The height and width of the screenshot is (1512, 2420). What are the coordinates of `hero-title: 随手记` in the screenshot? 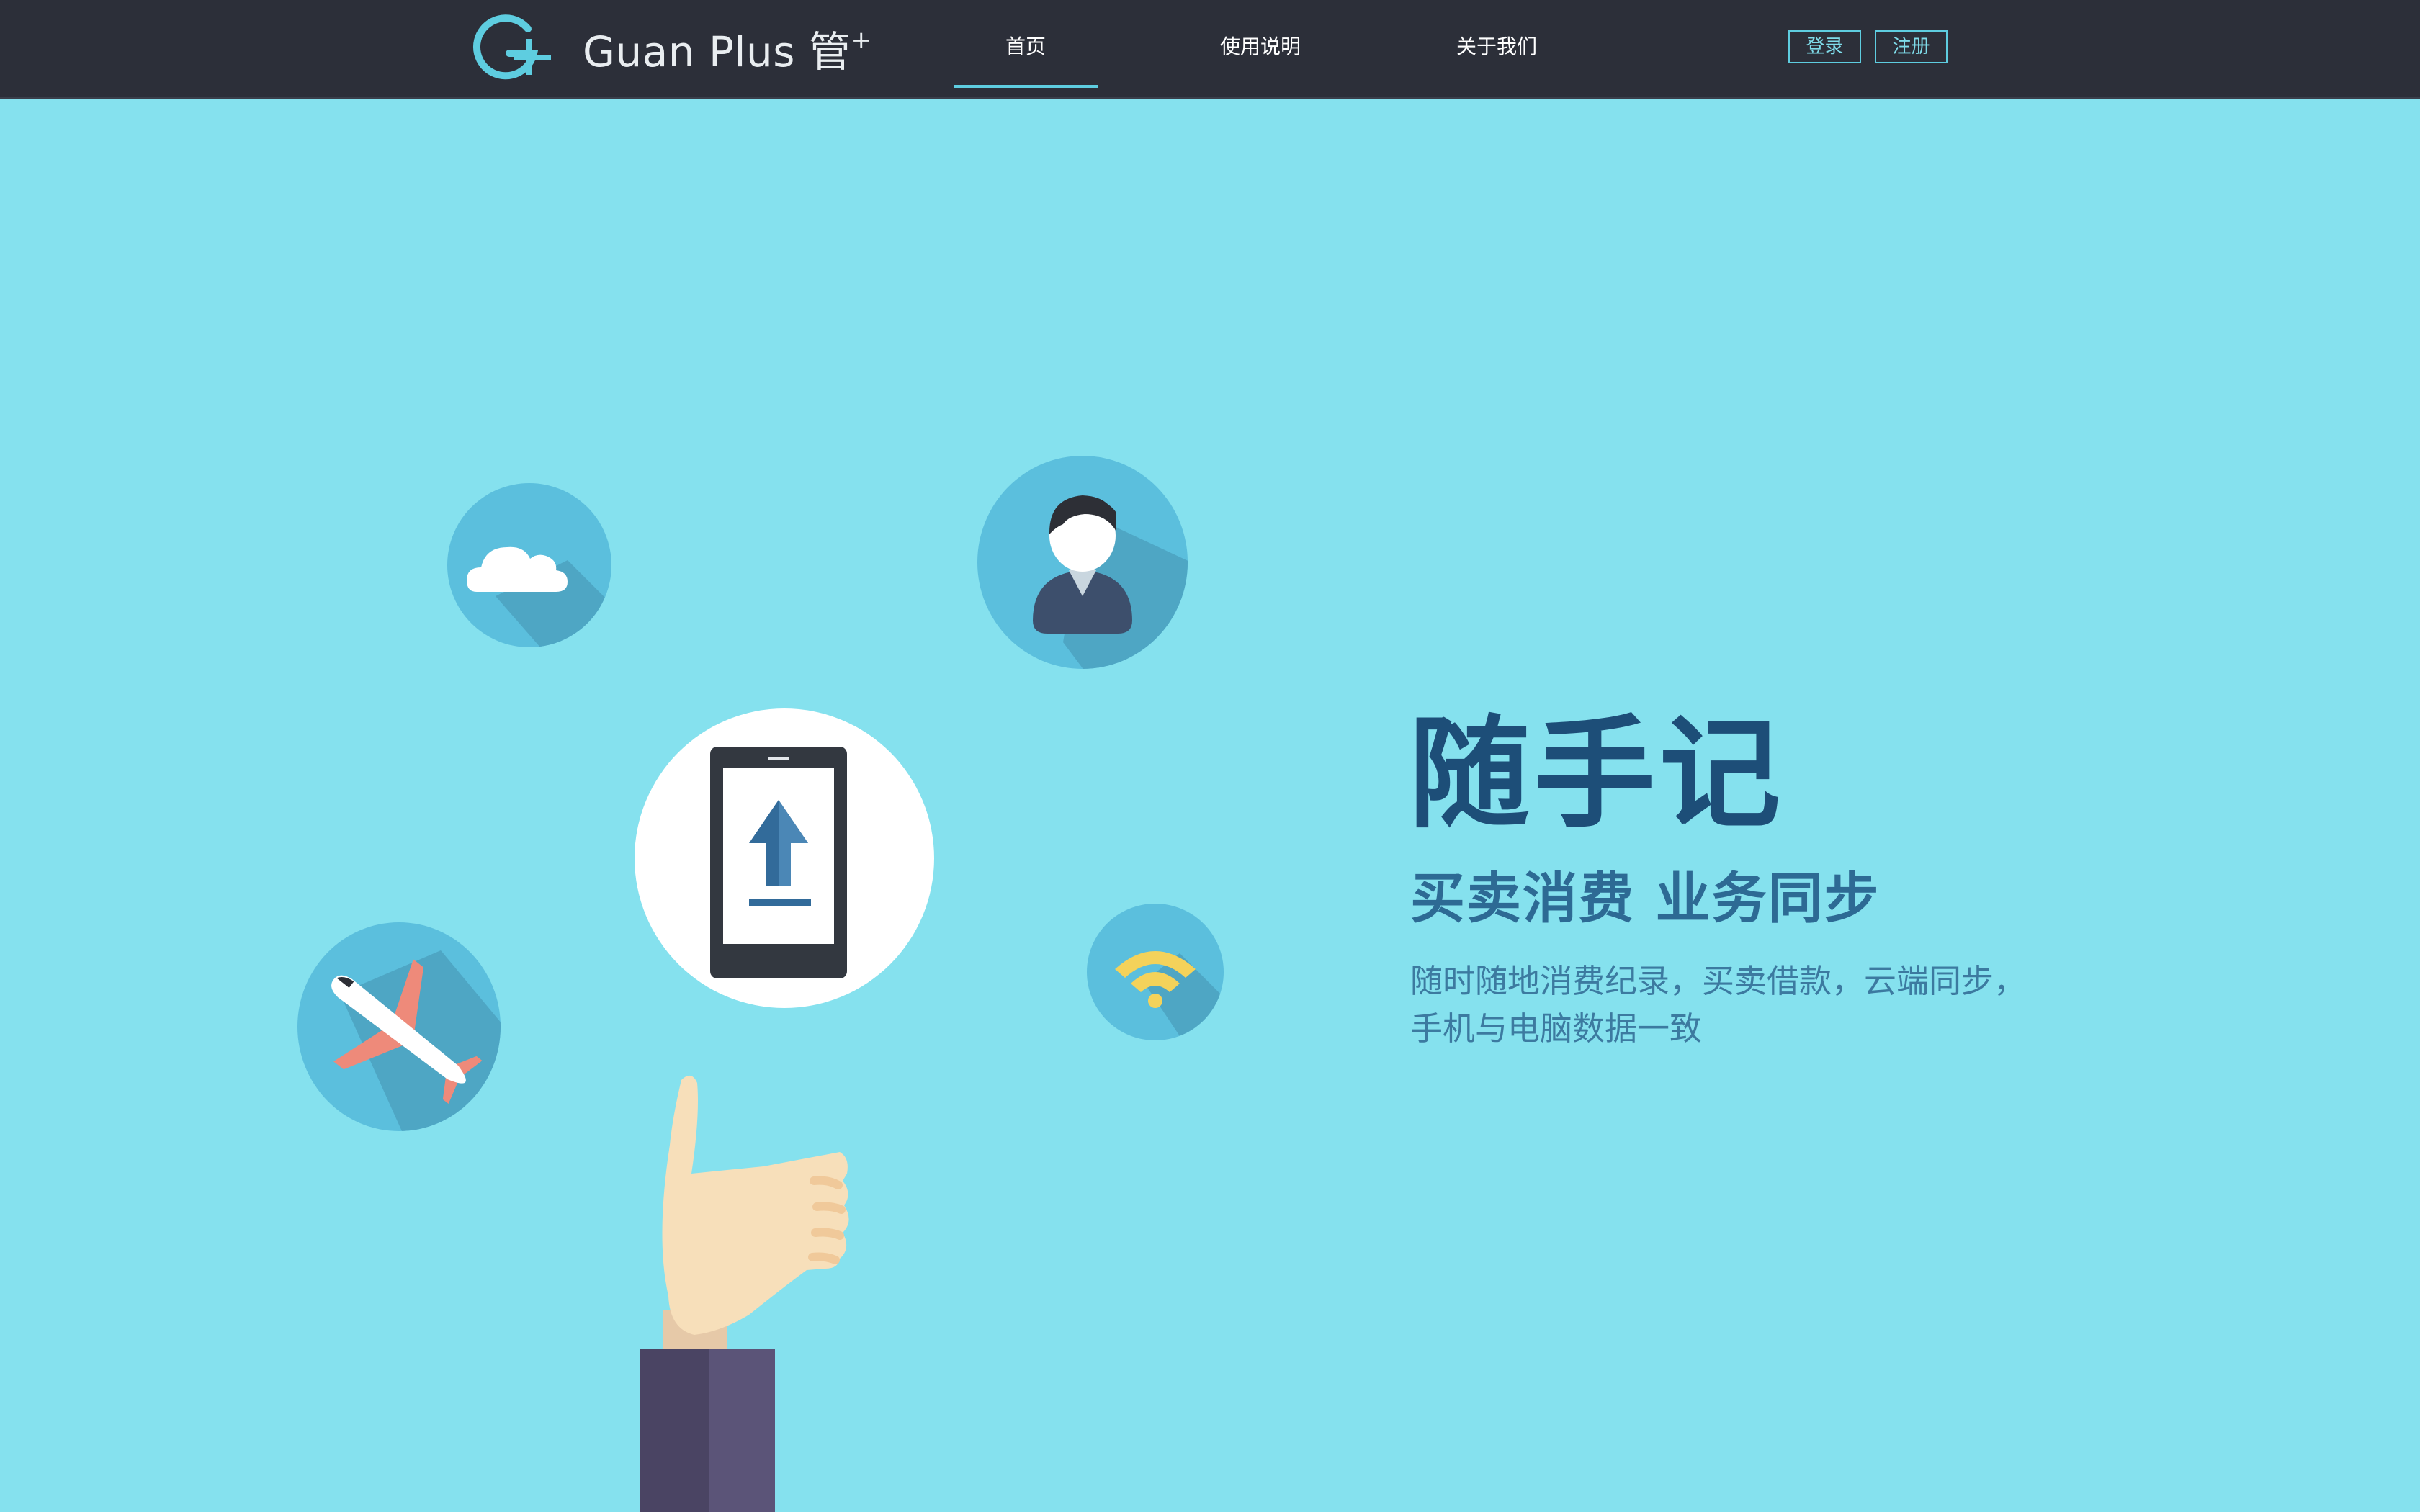 It's located at (1597, 774).